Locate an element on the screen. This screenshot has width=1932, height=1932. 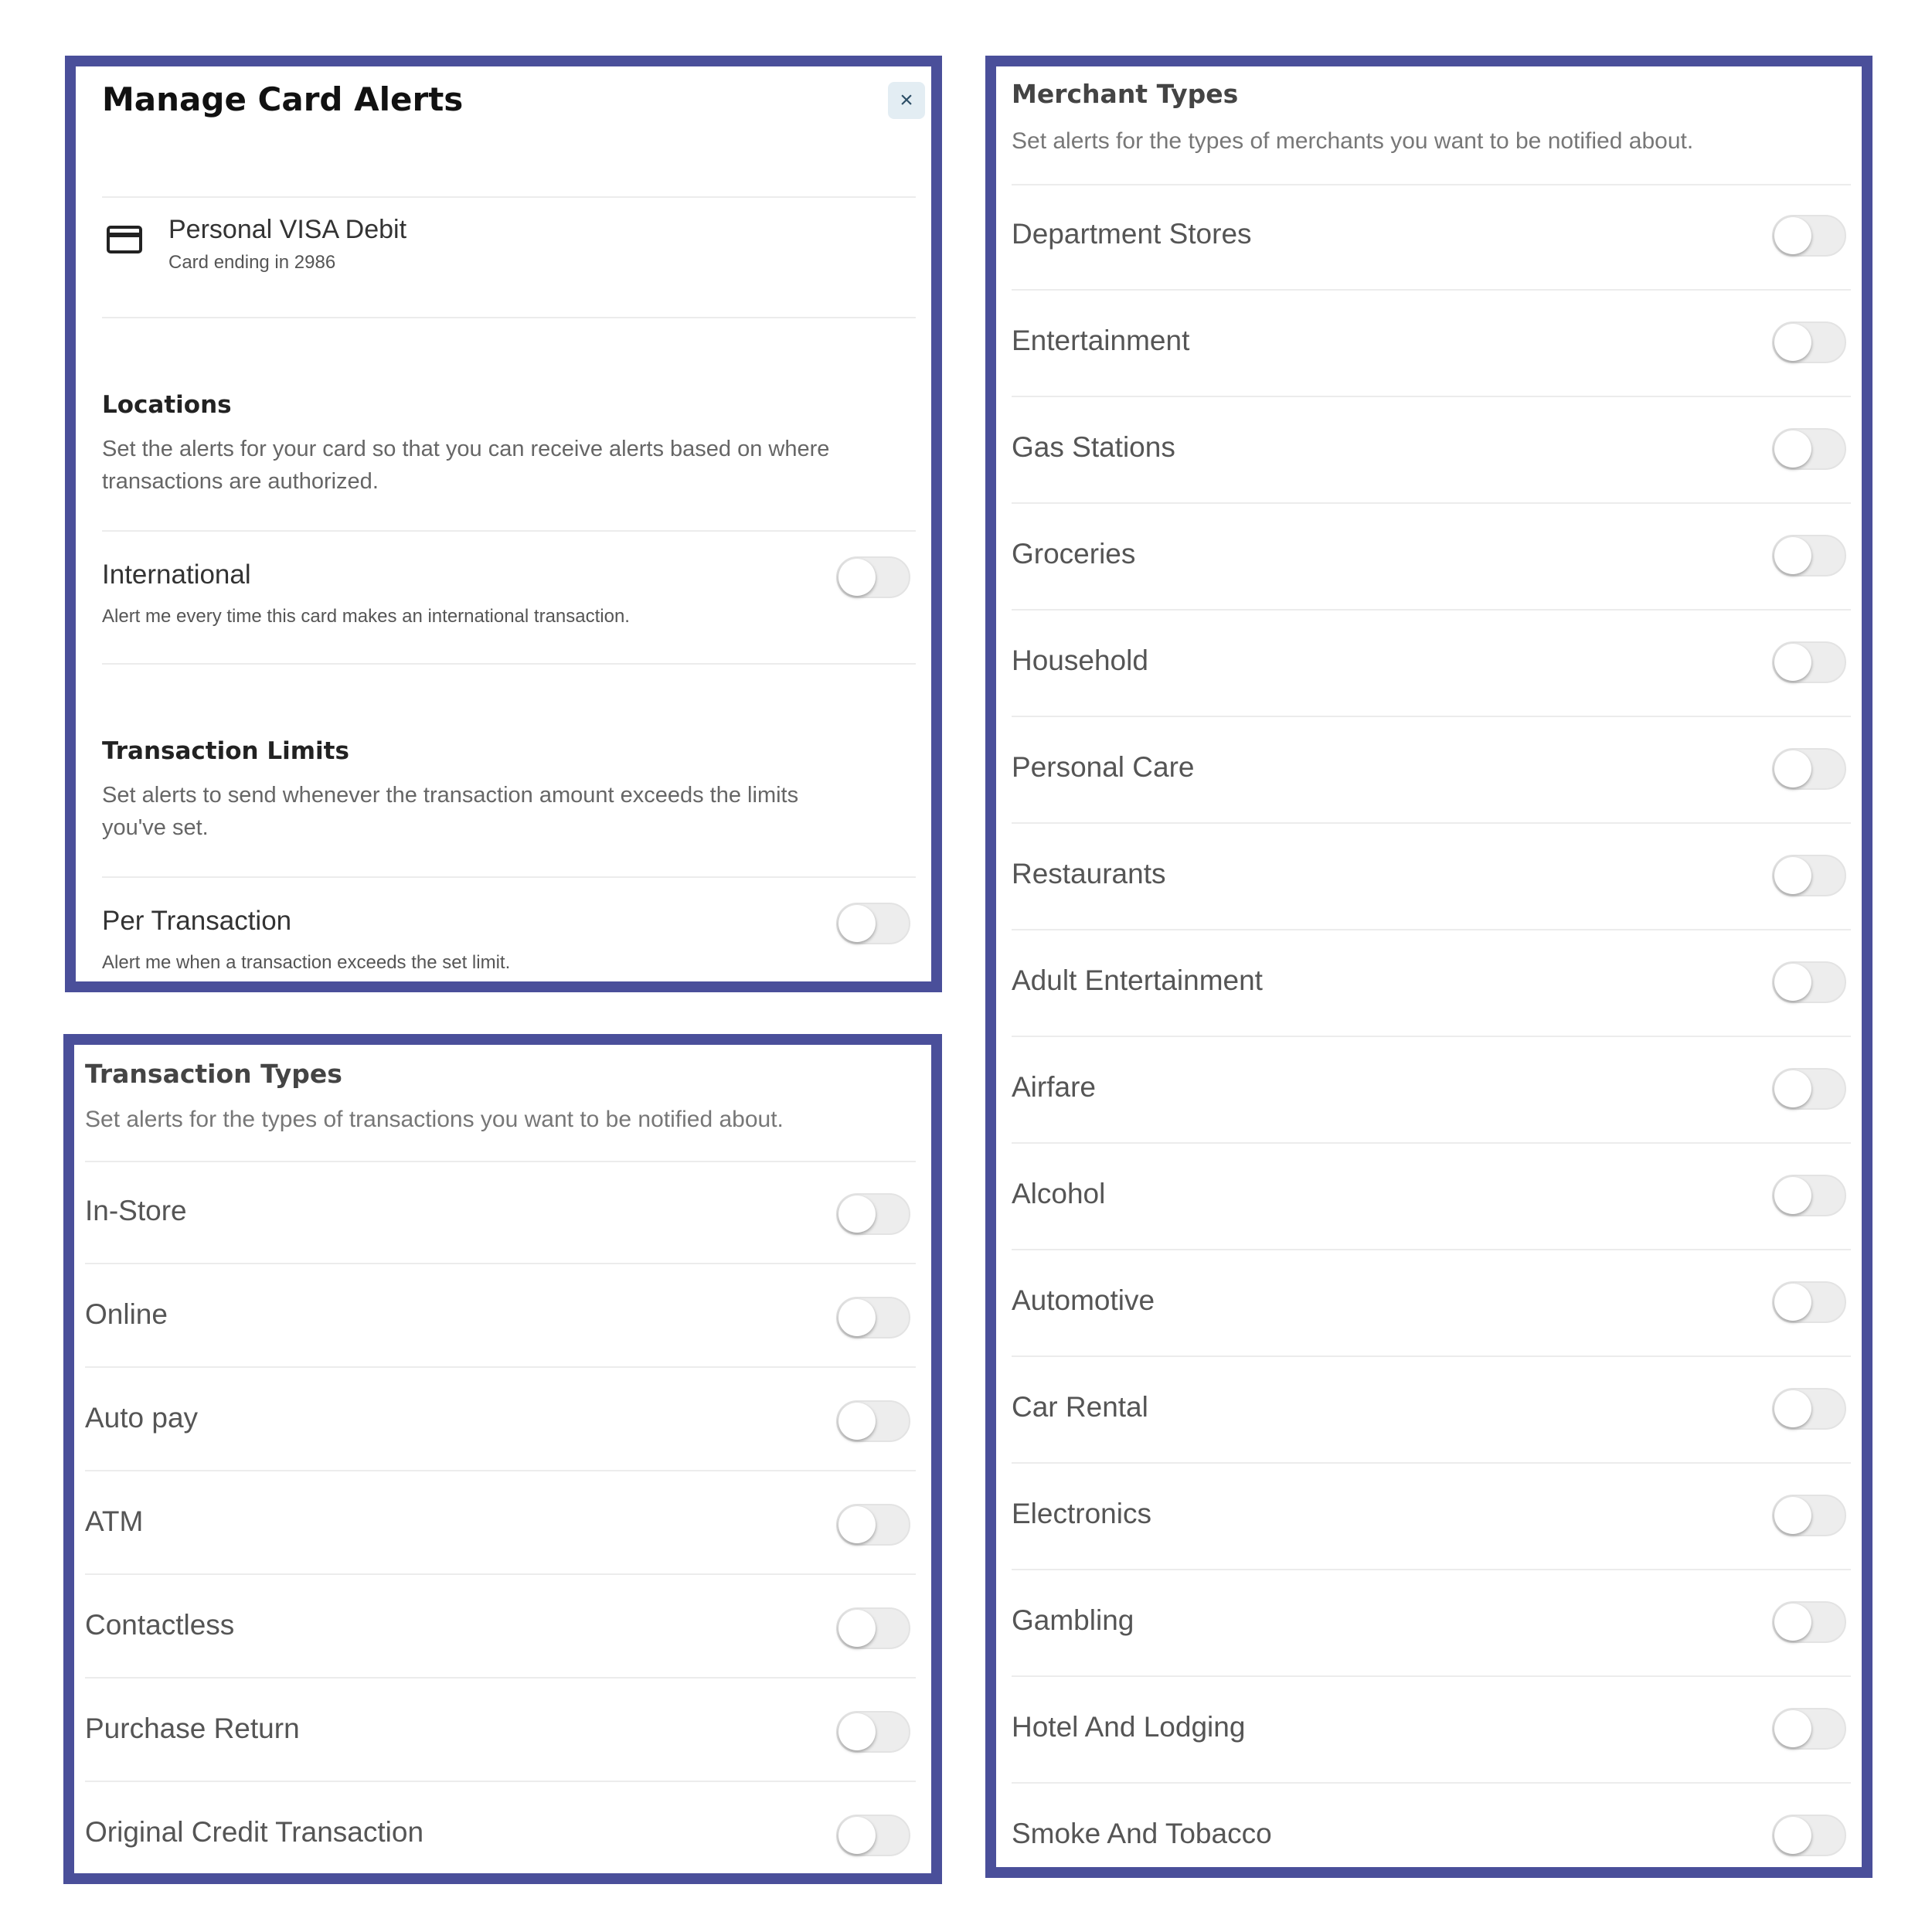
toggle-entertainment is located at coordinates (1809, 342).